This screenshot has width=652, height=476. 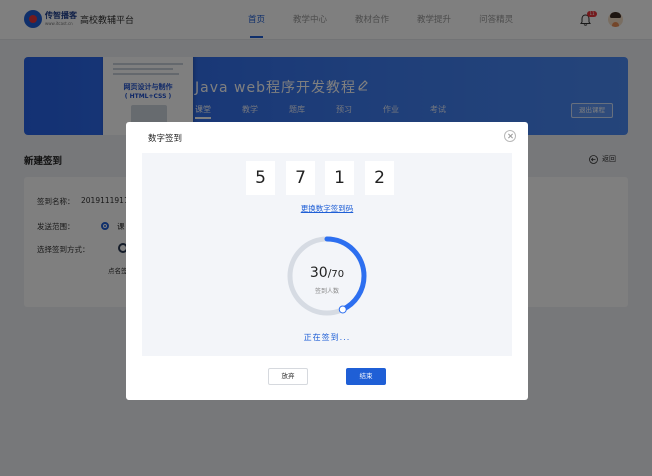 What do you see at coordinates (366, 376) in the screenshot?
I see `end-button: 结束` at bounding box center [366, 376].